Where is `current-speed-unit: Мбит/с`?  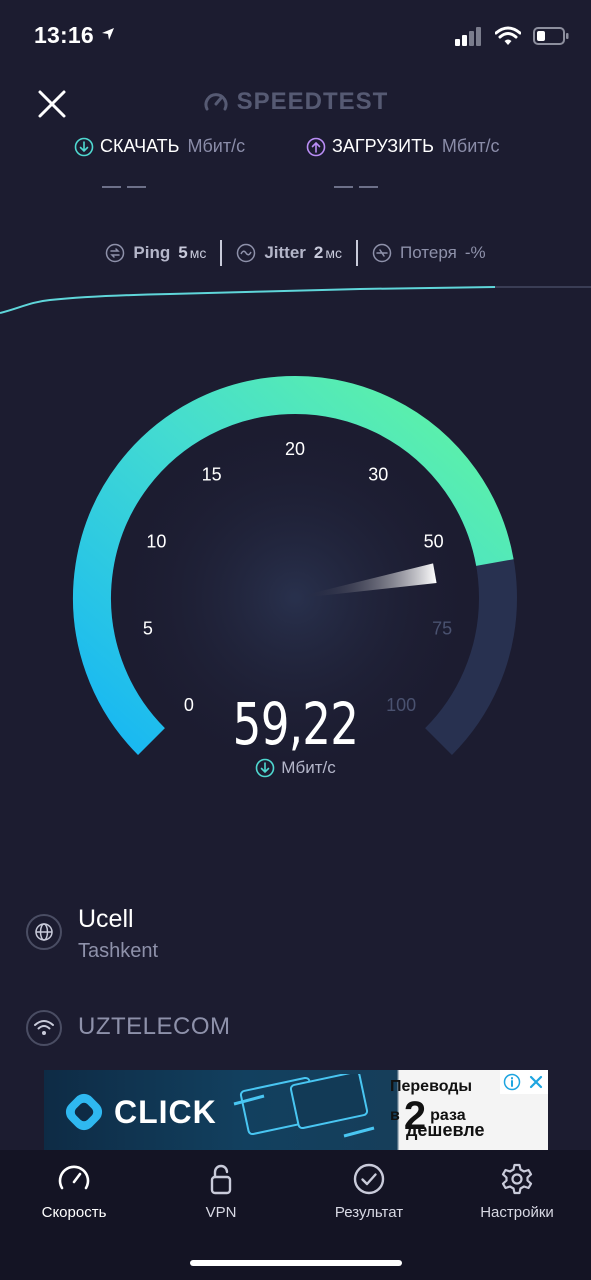 current-speed-unit: Мбит/с is located at coordinates (295, 768).